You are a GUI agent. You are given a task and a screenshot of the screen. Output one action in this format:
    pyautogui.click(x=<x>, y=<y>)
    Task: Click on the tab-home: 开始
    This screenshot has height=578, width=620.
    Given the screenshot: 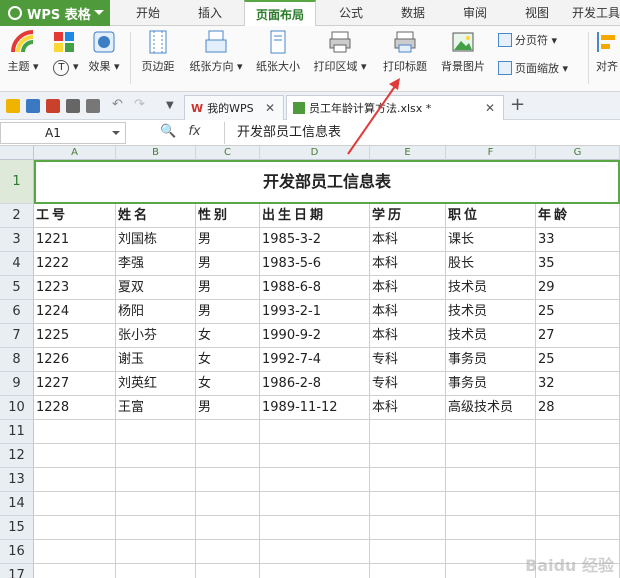 What is the action you would take?
    pyautogui.click(x=148, y=13)
    